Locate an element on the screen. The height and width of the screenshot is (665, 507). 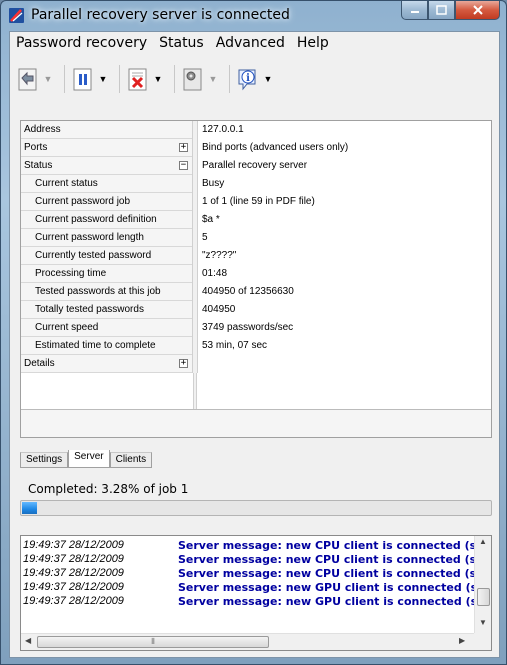
minimize-icon is located at coordinates (414, 12).